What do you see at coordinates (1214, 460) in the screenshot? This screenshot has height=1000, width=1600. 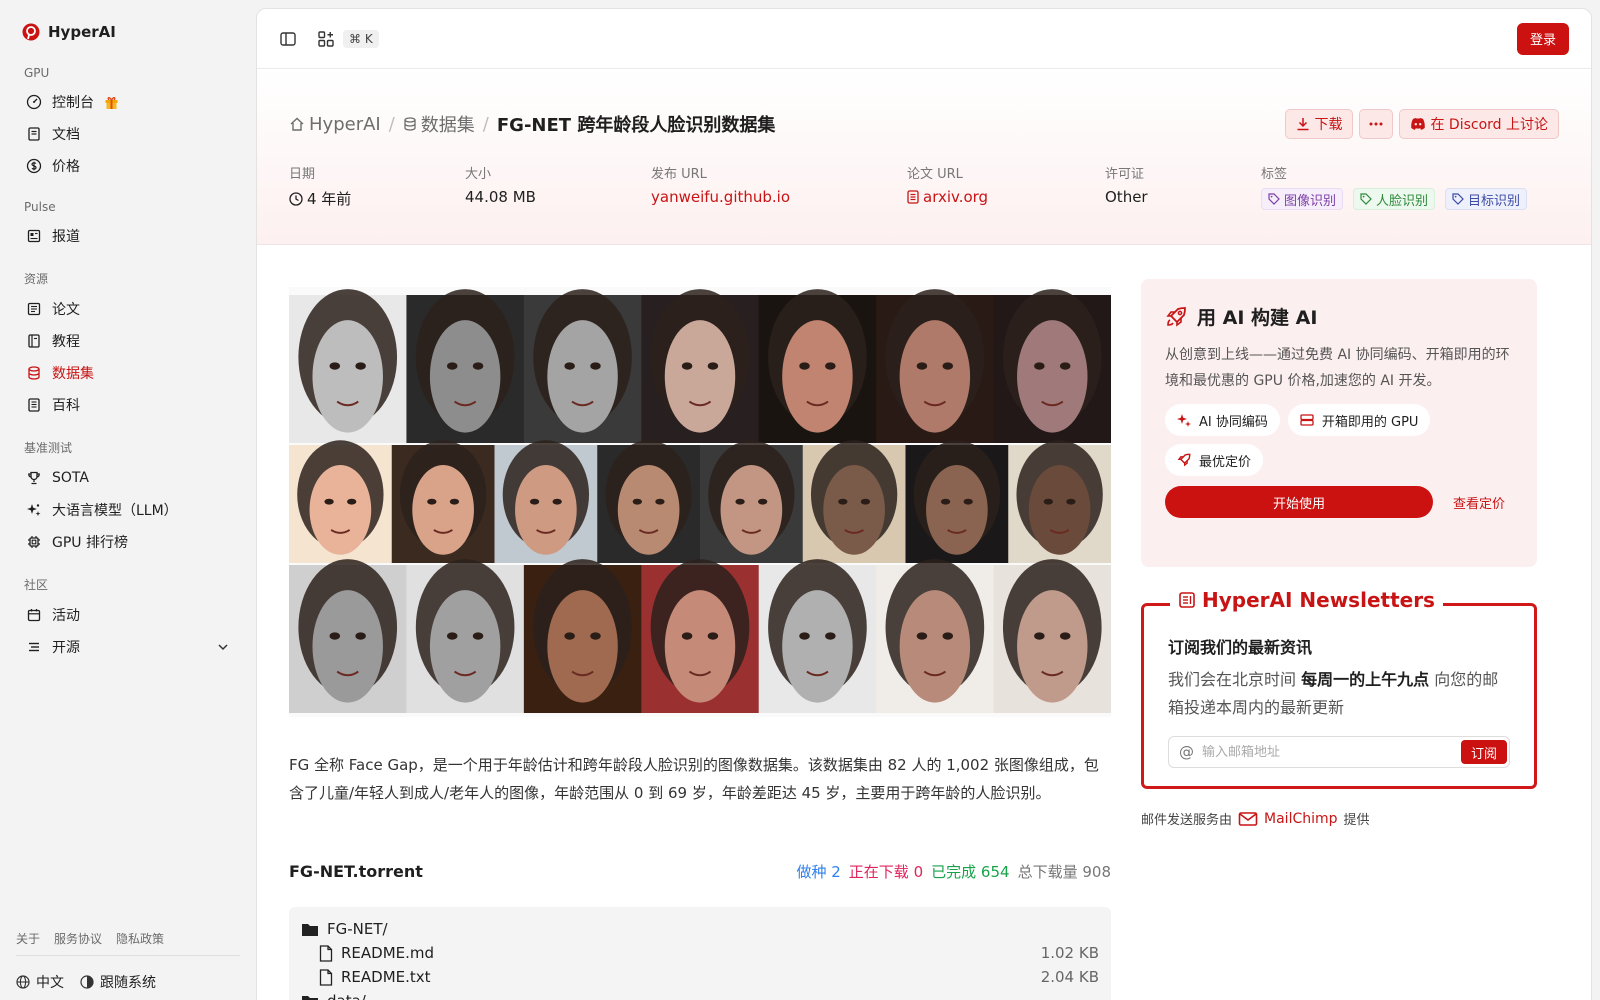 I see `feature-pricing: 最优定价` at bounding box center [1214, 460].